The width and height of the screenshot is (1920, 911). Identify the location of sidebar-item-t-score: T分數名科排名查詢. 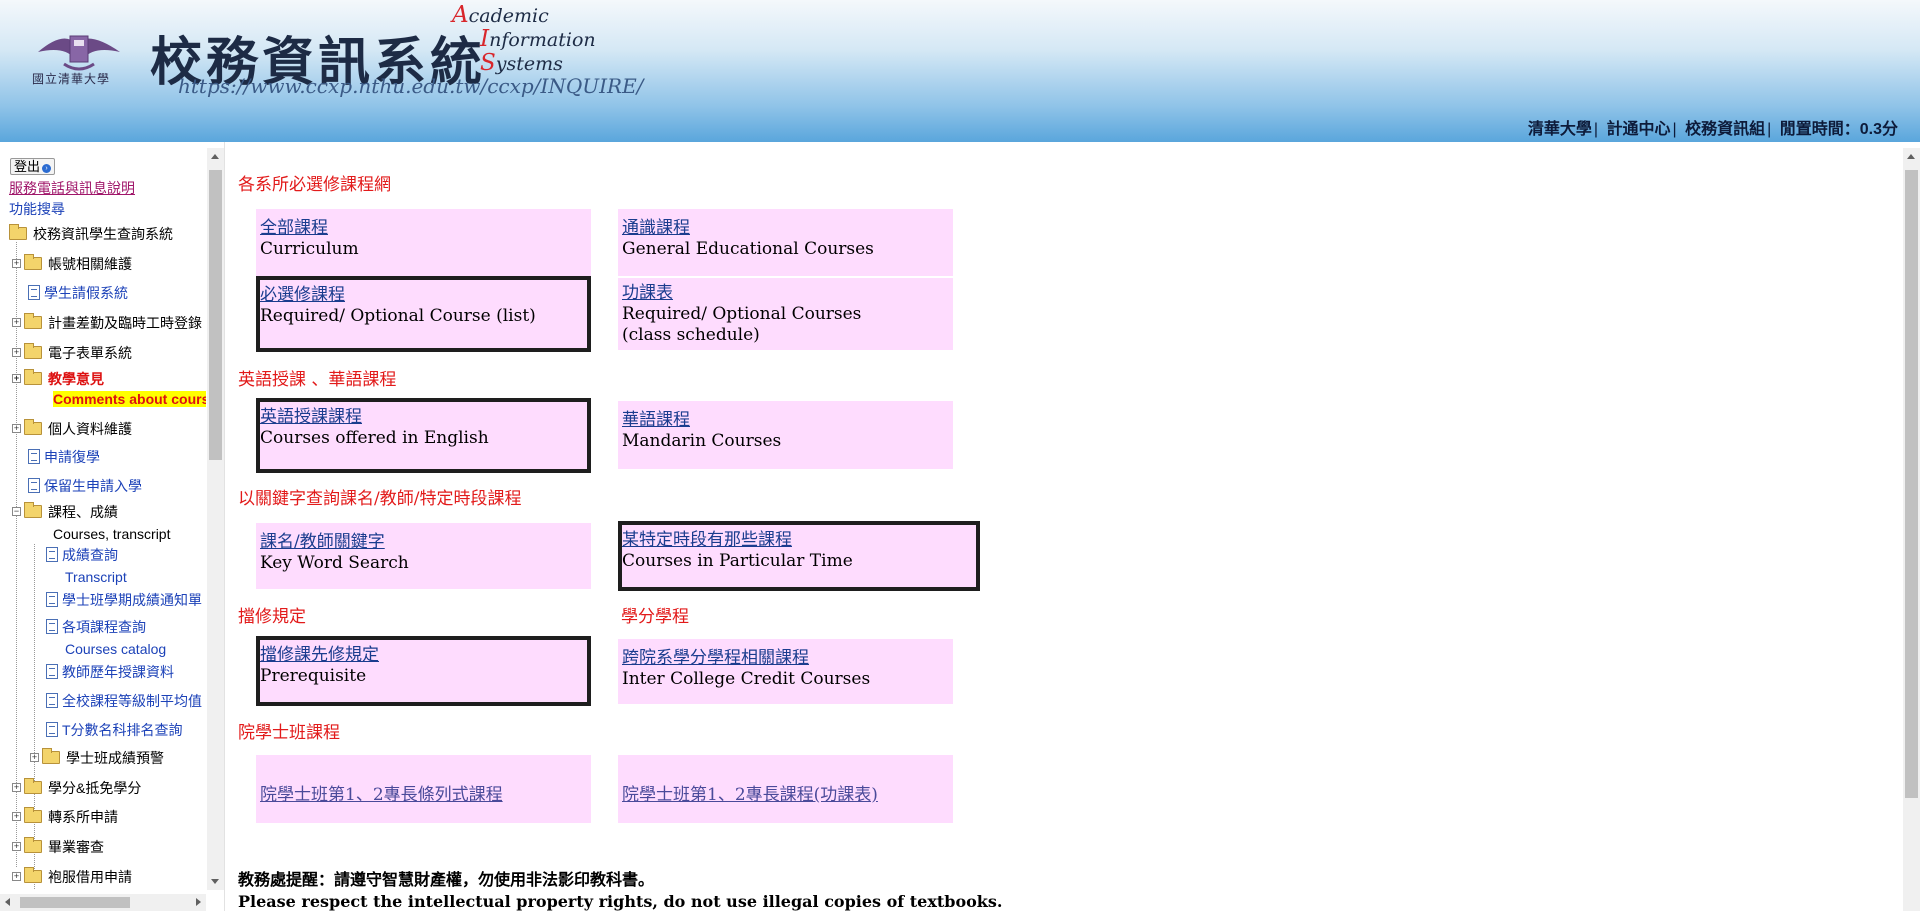
(114, 730).